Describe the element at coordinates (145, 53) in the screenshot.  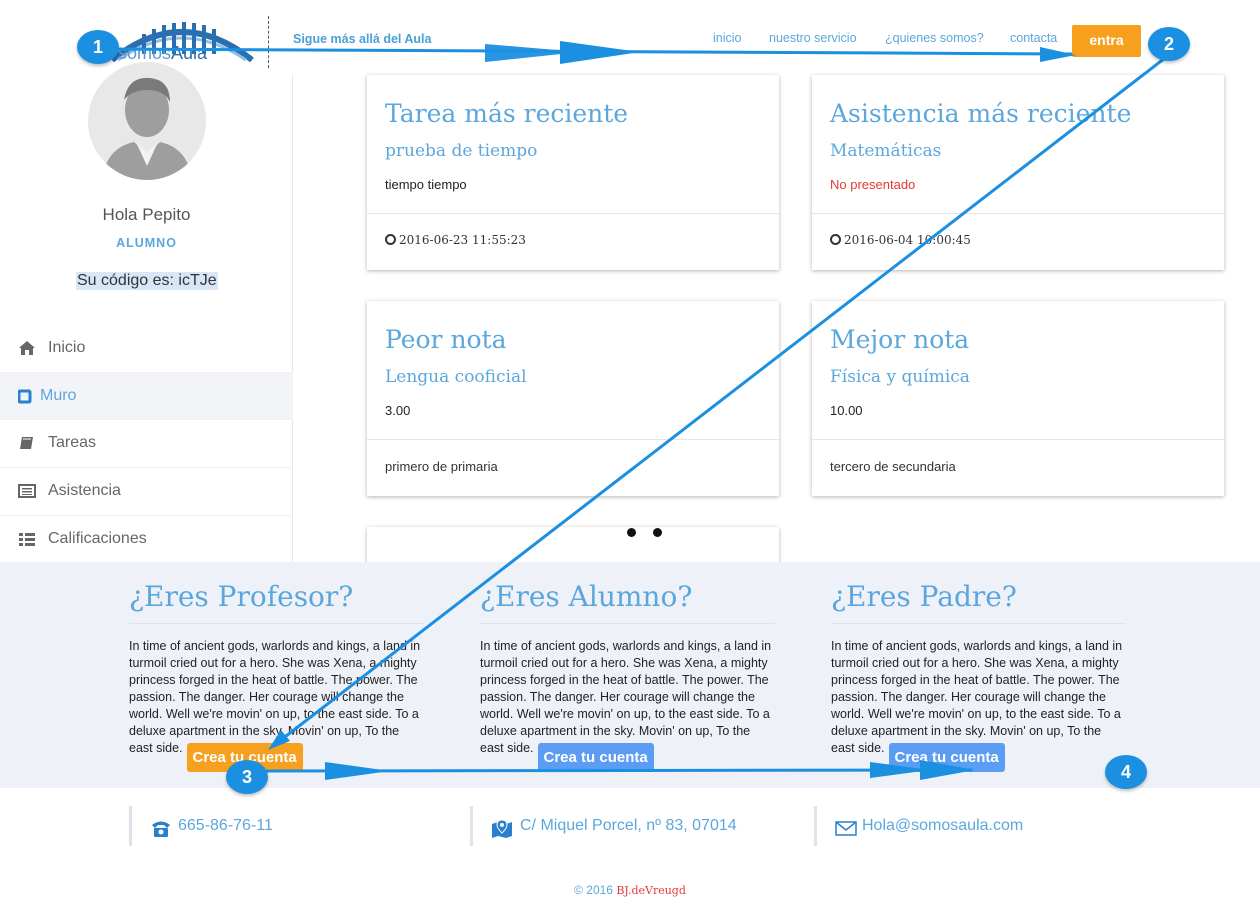
I see `logo-text-part1: somos` at that location.